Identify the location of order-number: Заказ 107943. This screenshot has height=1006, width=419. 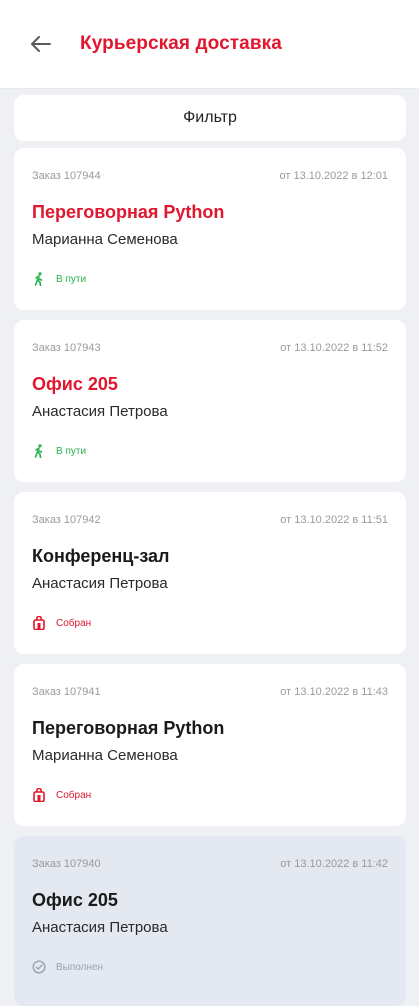
(66, 348).